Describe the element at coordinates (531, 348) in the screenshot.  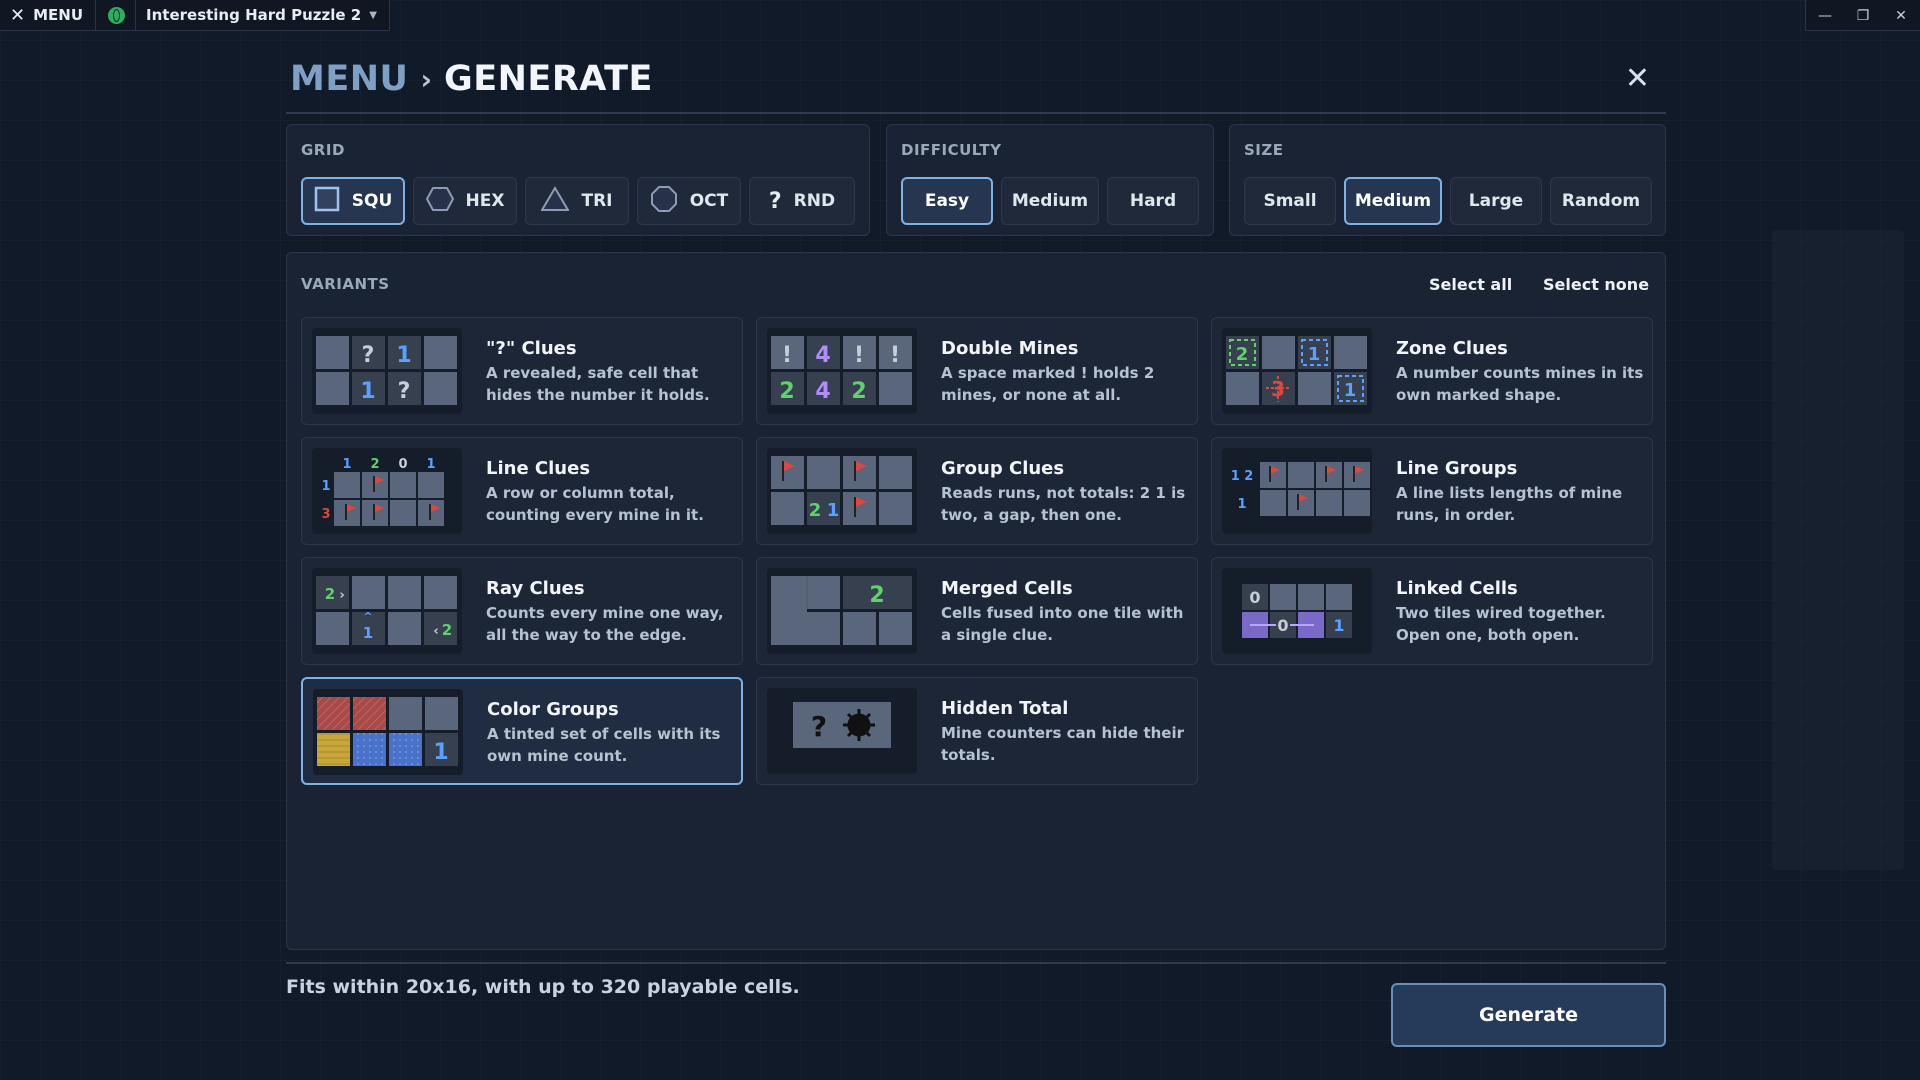
I see `variant-title: "?" Clues` at that location.